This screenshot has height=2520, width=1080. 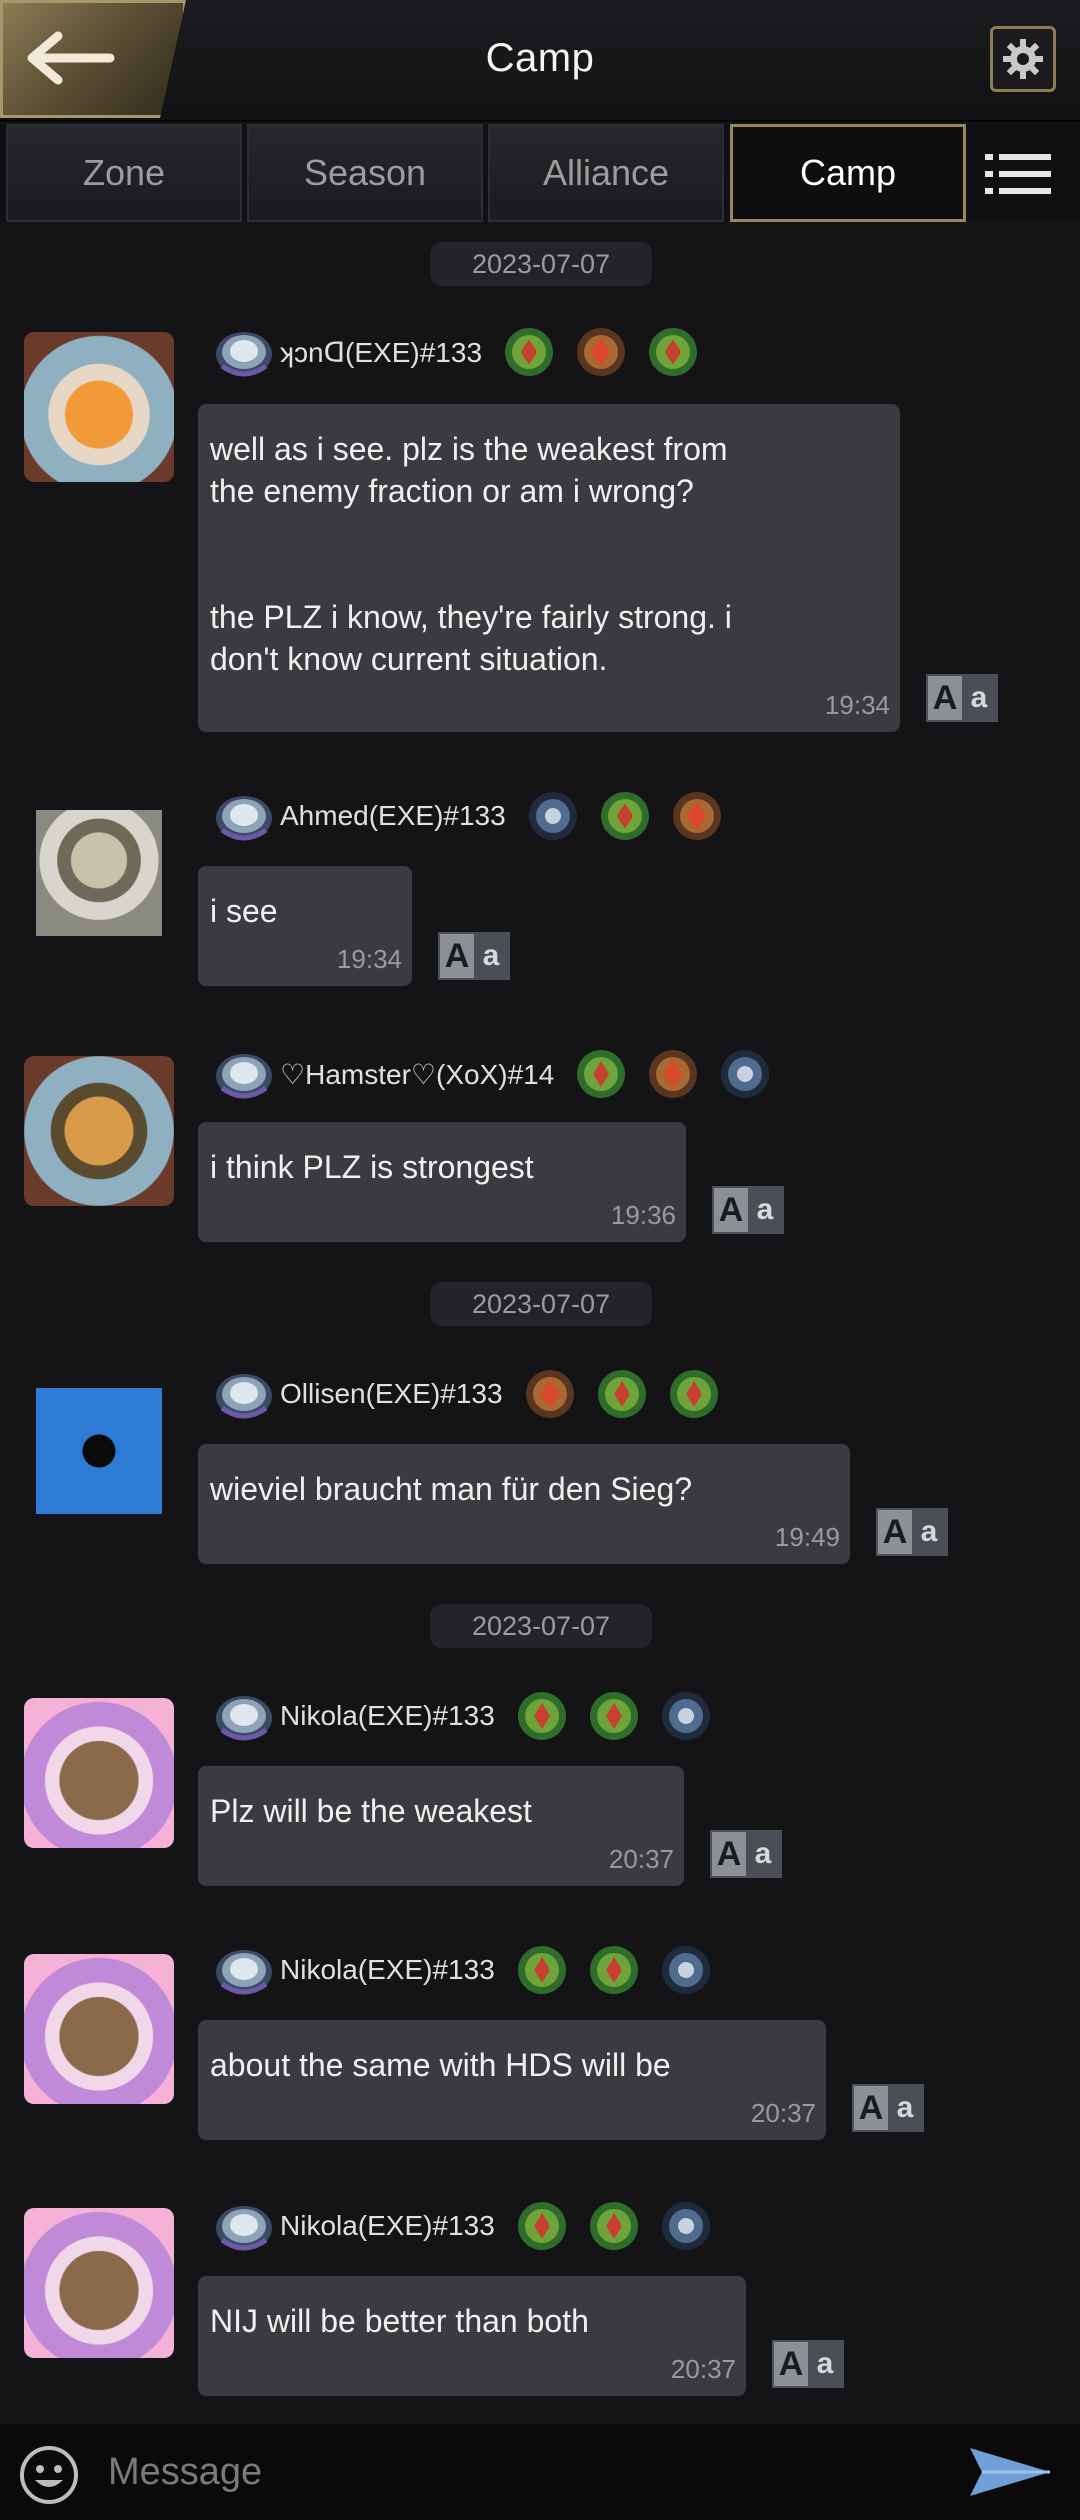 I want to click on message-bubble: wieviel braucht man für den Sieg? 19:49, so click(x=524, y=1504).